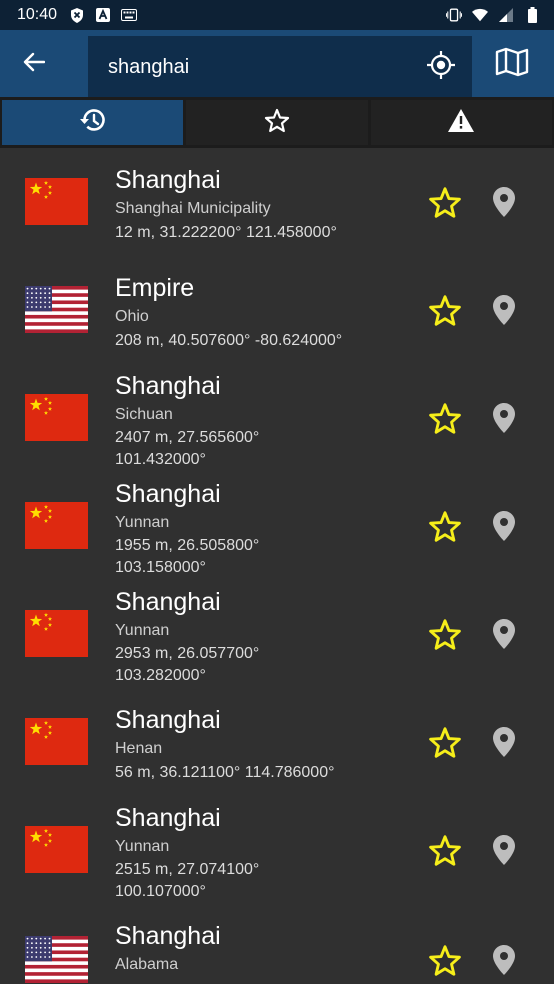  What do you see at coordinates (144, 414) in the screenshot?
I see `place-region: Sichuan` at bounding box center [144, 414].